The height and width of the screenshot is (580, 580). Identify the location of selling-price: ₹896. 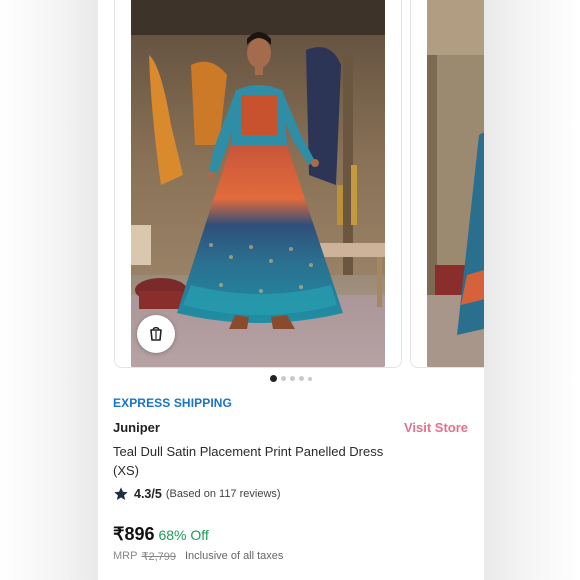
(134, 534).